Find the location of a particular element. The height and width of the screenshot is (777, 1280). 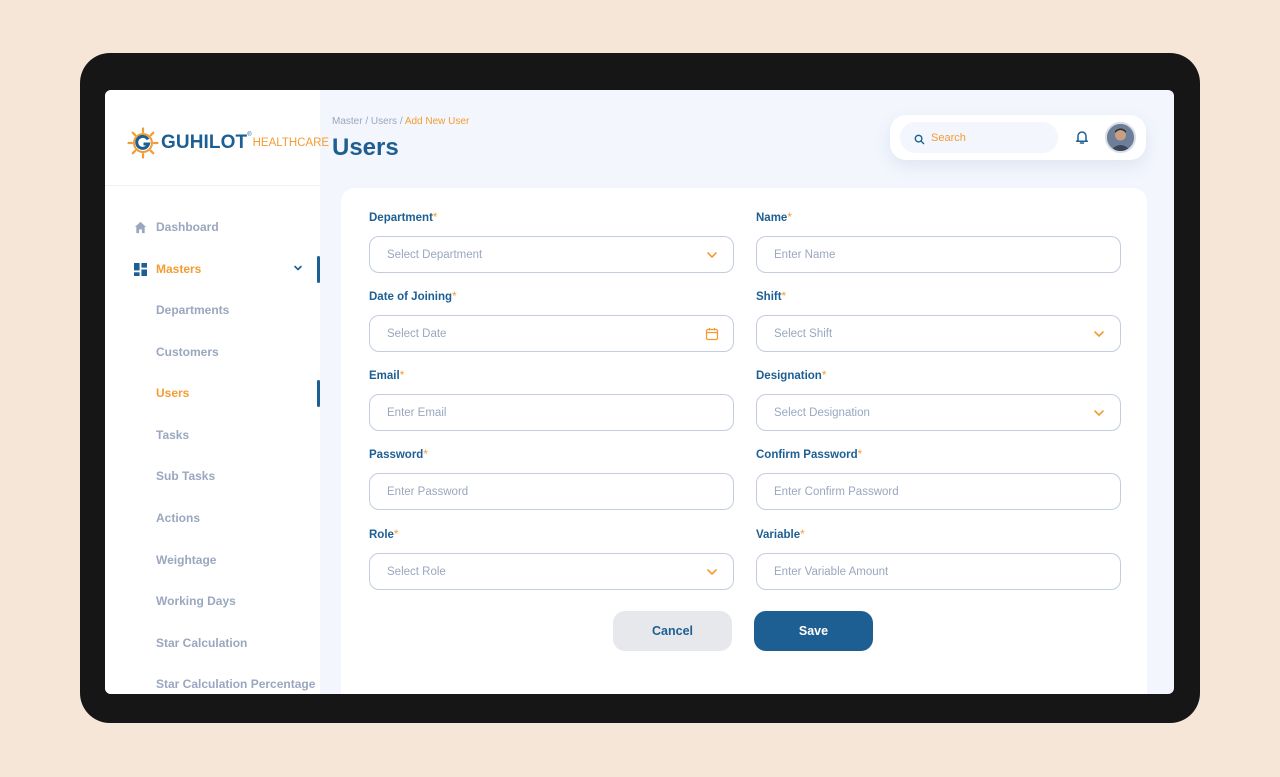

sidebar-divider is located at coordinates (212, 185).